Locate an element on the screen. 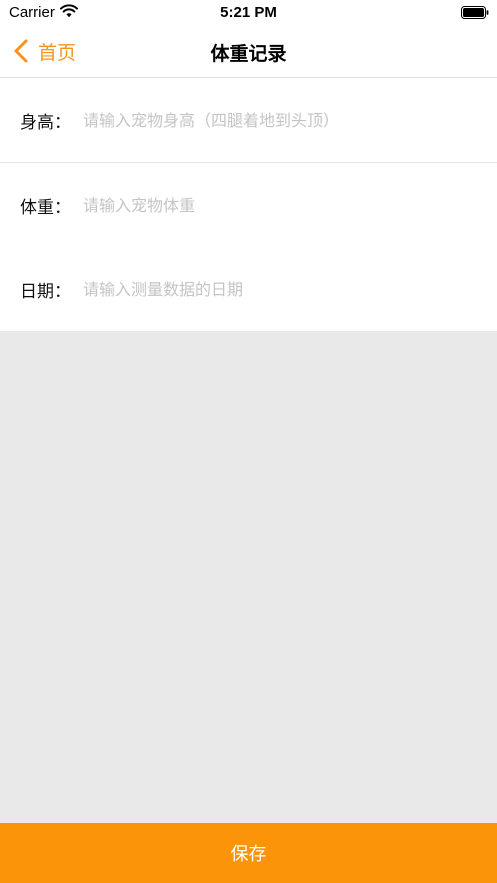 The width and height of the screenshot is (497, 883). date-row: 日期： is located at coordinates (248, 289).